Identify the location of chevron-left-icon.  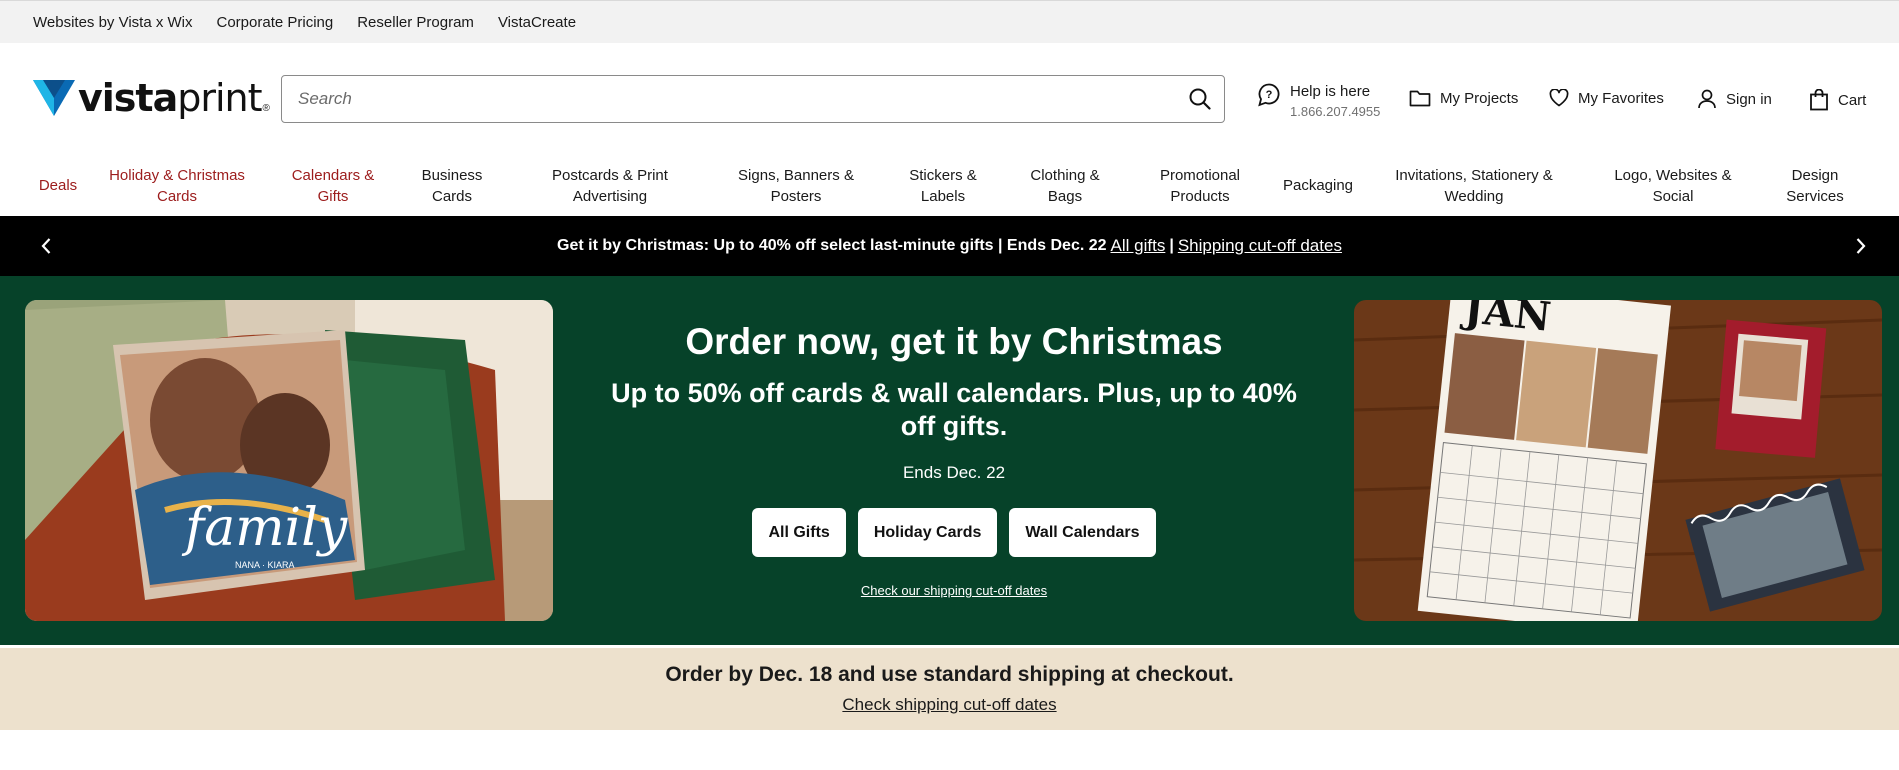
(46, 246).